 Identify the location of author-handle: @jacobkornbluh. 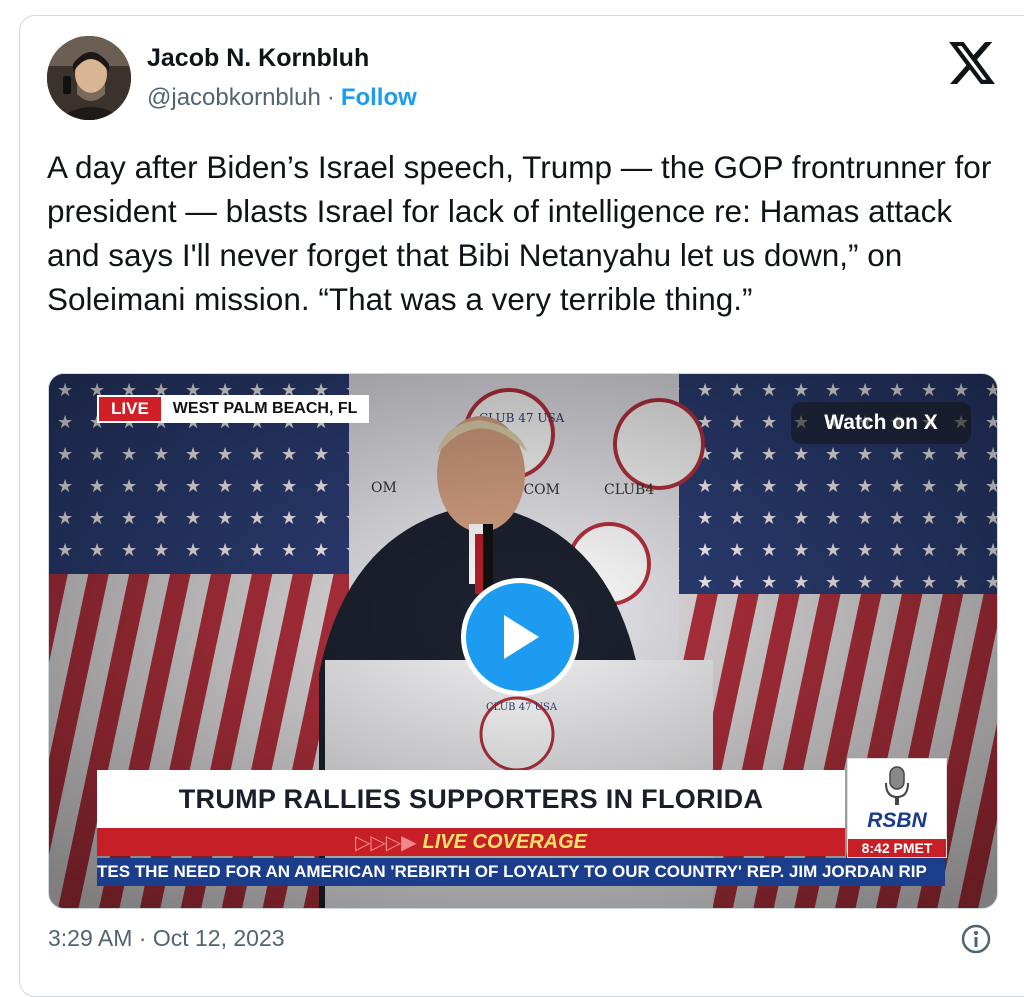
(234, 97).